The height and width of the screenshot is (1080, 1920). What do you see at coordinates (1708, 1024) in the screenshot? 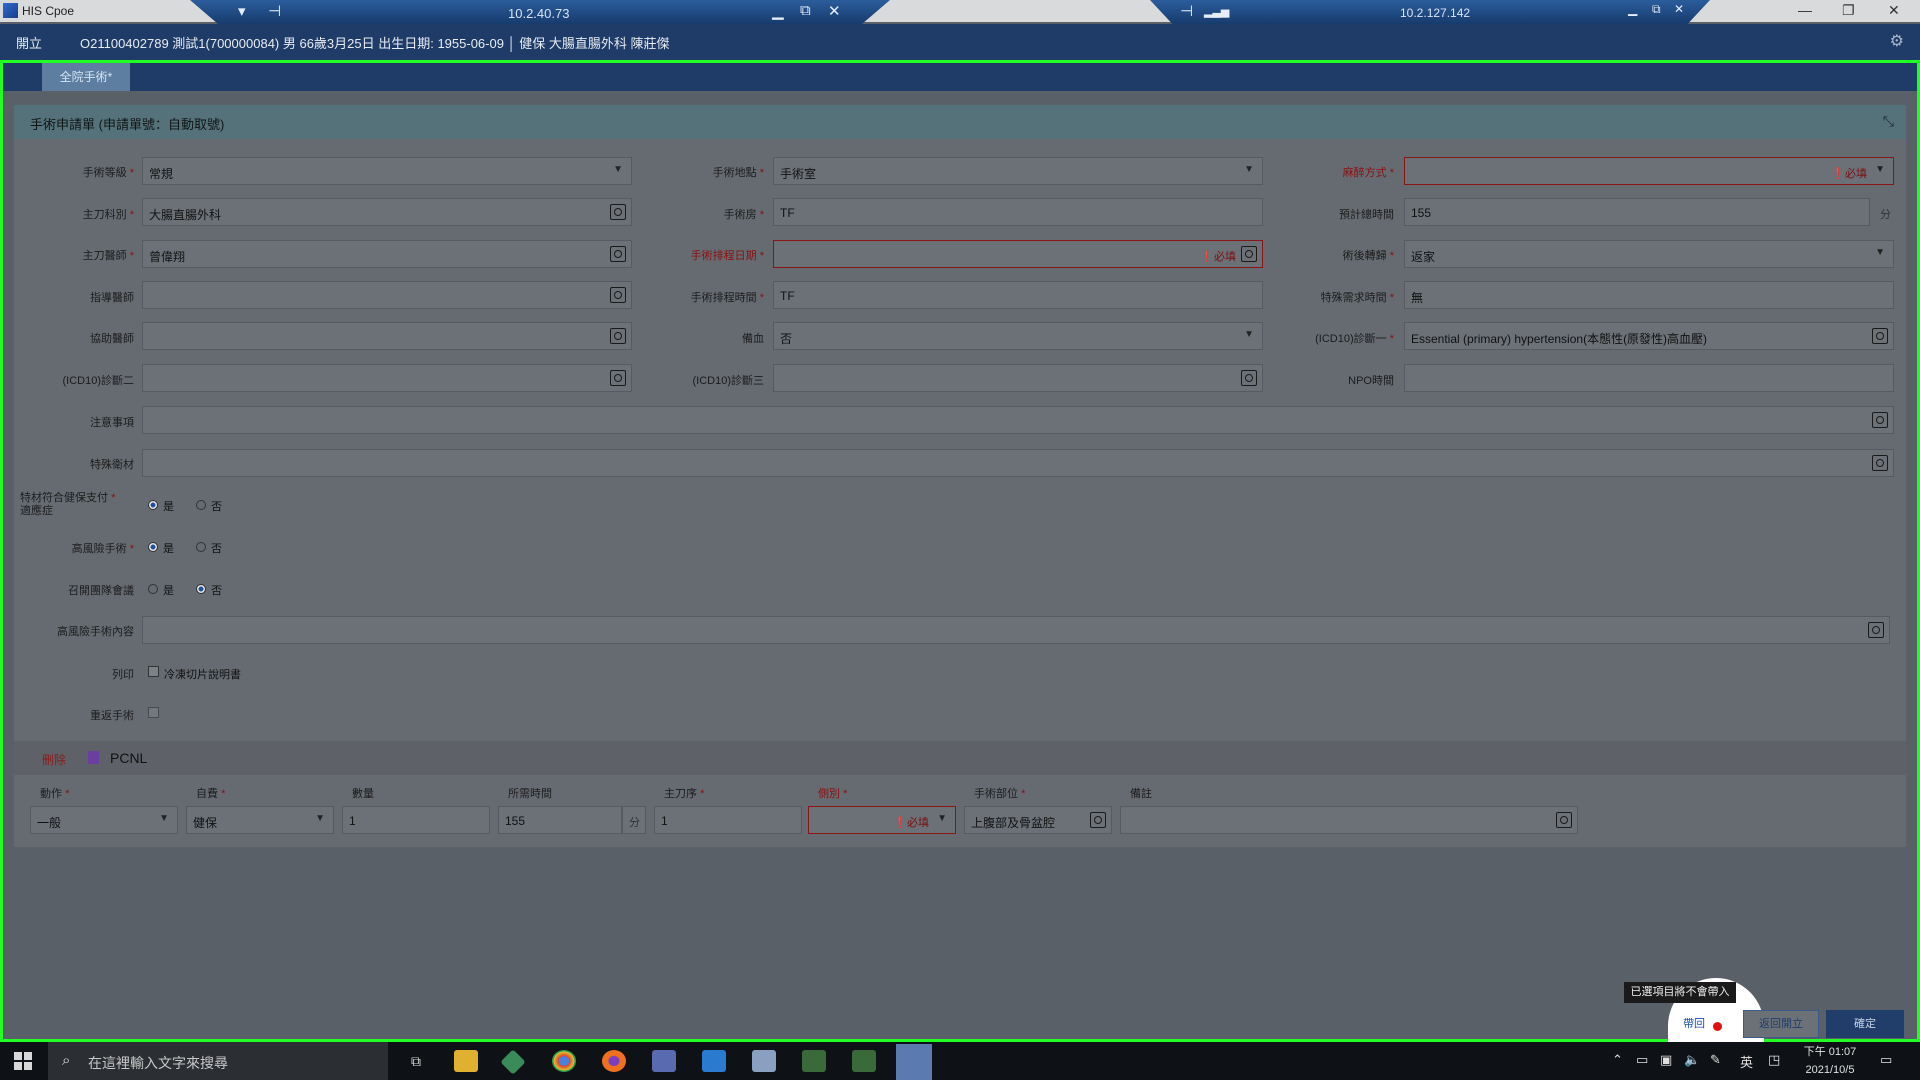
I see `reset-button: 帶回` at bounding box center [1708, 1024].